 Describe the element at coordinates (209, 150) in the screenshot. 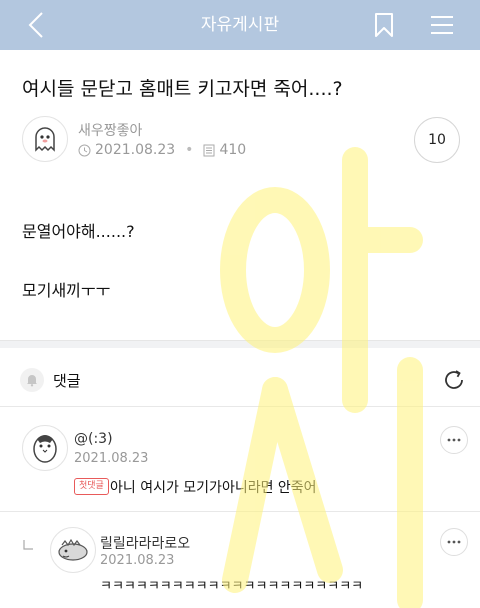

I see `document-icon` at that location.